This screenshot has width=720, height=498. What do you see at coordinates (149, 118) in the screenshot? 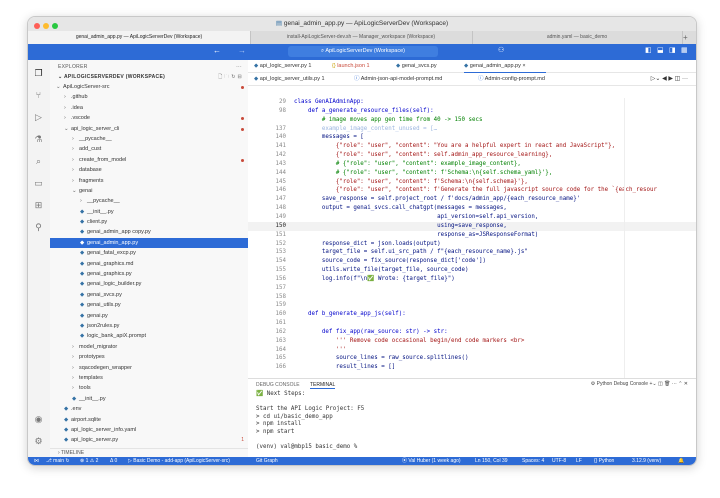
I see `tree-item: › .vscode` at bounding box center [149, 118].